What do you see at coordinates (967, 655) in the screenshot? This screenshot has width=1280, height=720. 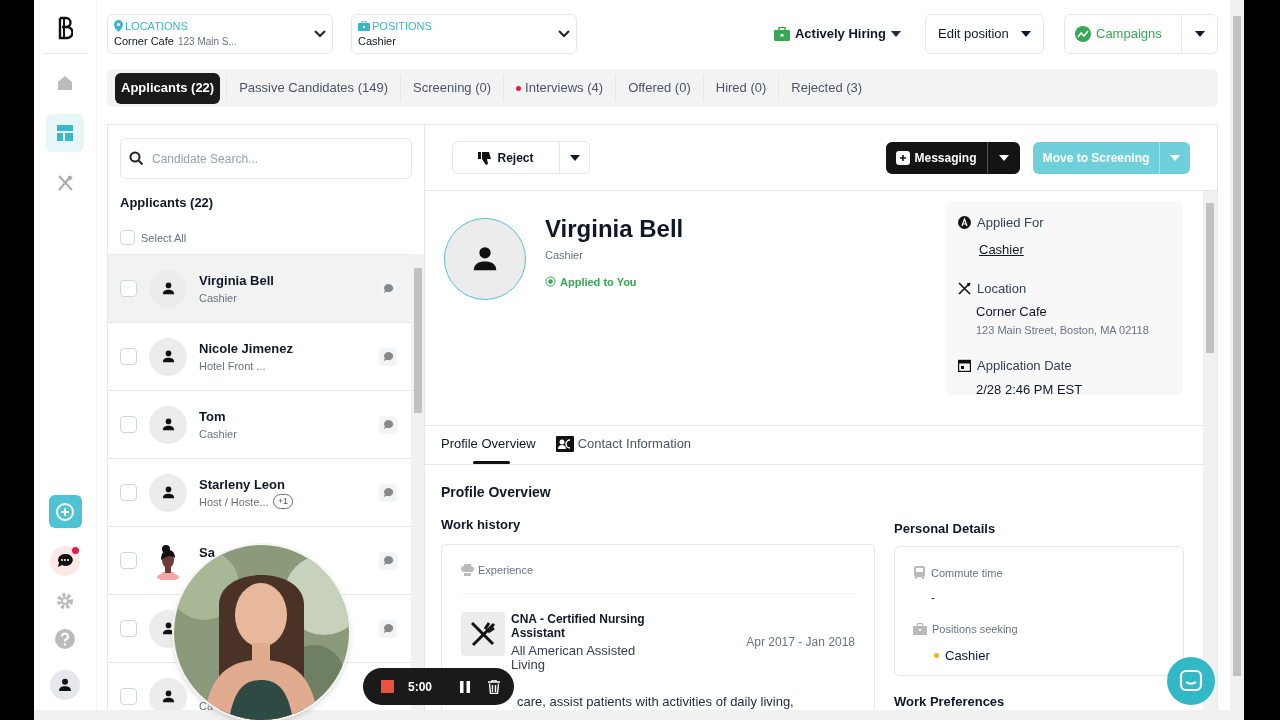 I see `position-seeking: Cashier` at bounding box center [967, 655].